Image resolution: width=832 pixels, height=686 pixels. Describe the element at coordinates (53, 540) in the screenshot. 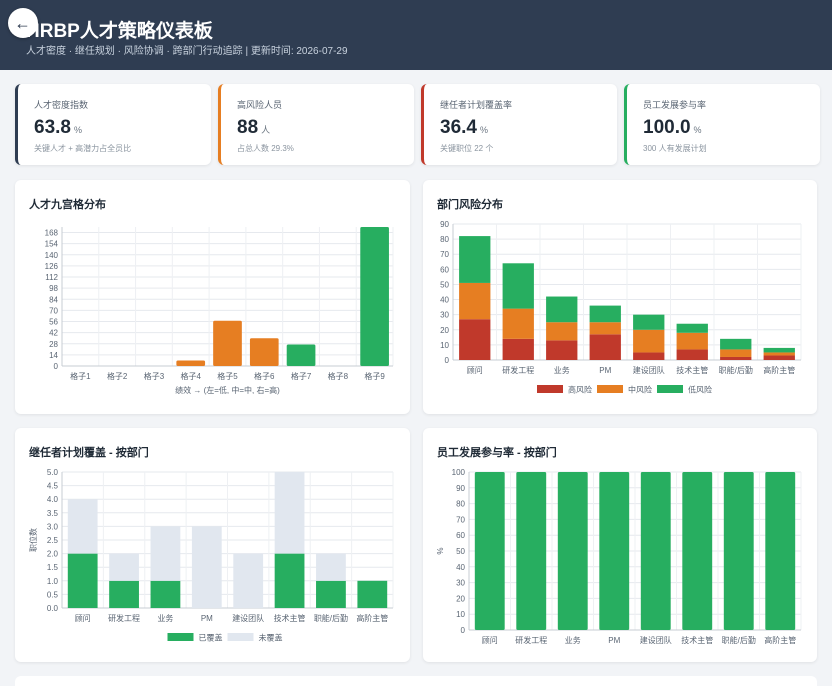

I see `y-tick-label: 2.5` at that location.